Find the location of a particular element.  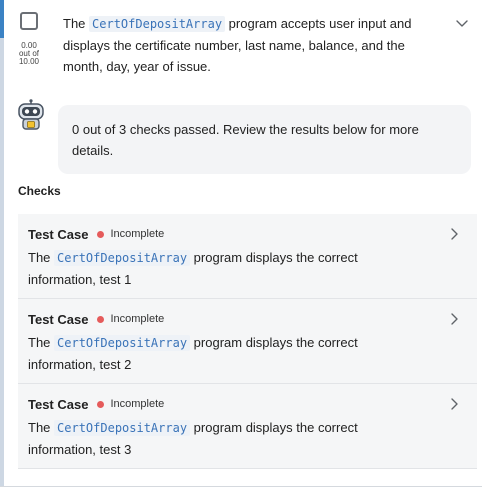

score-max: 10.00 is located at coordinates (29, 61).